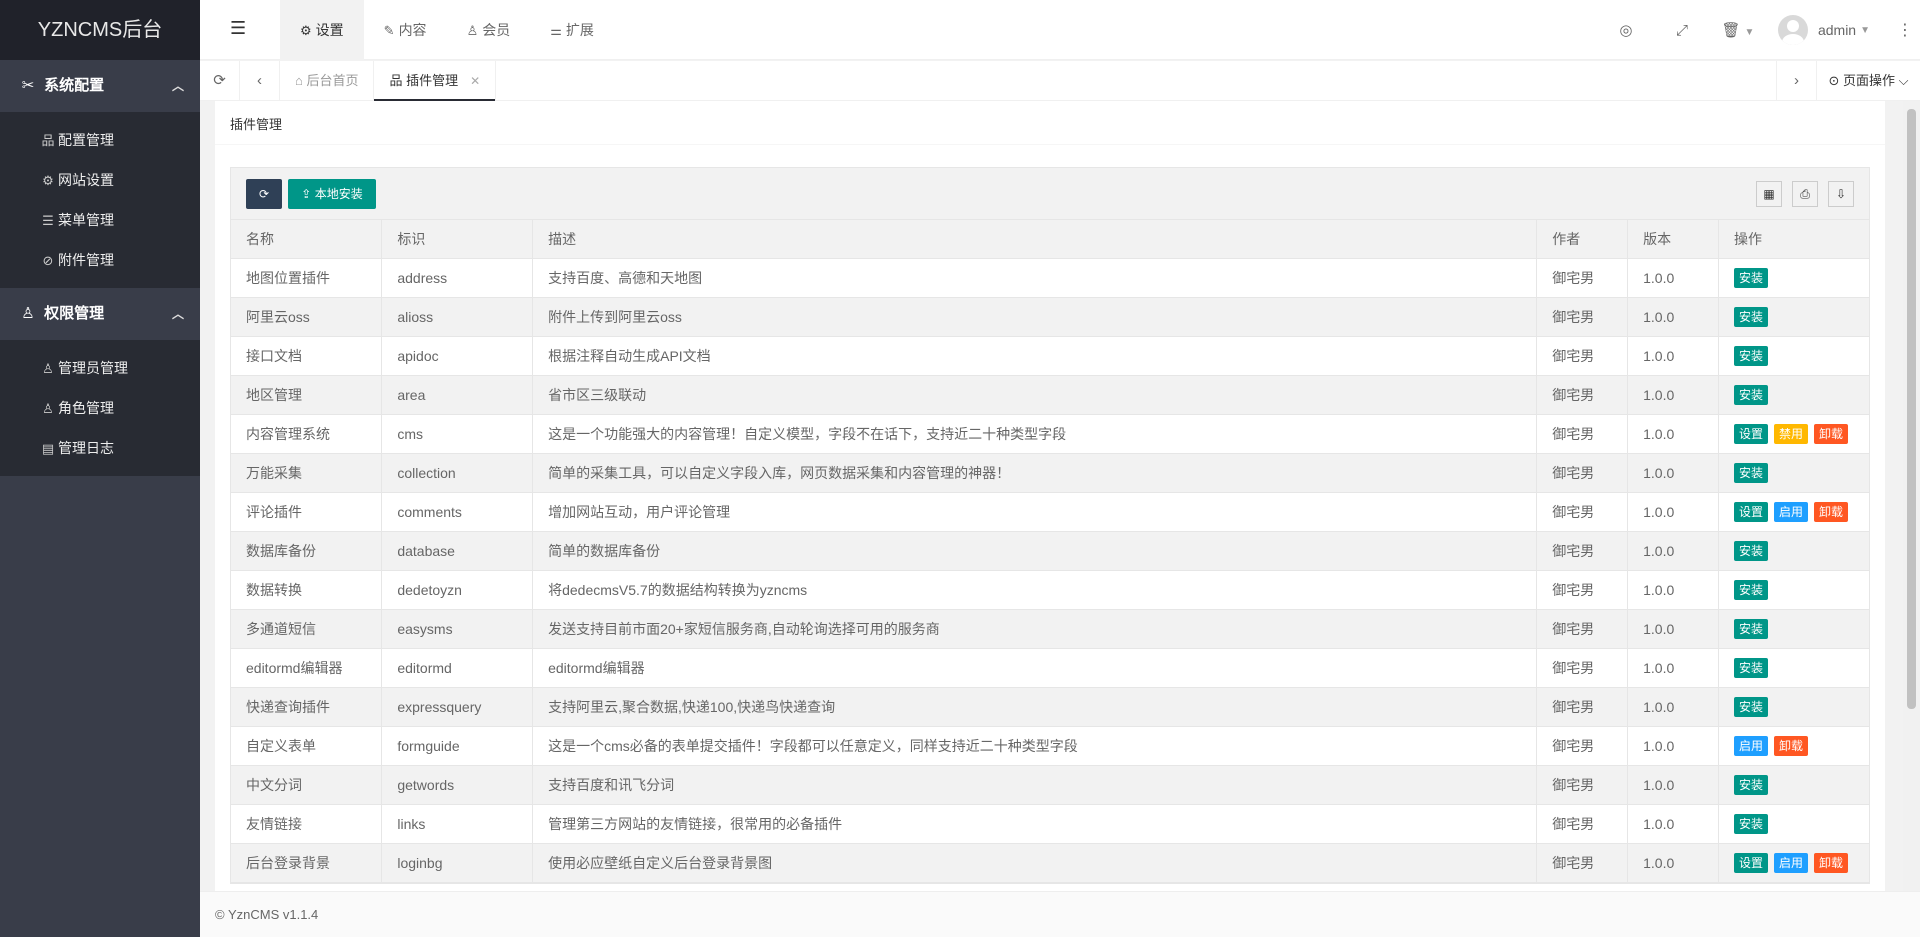  I want to click on more-vertical-icon: ⋮, so click(1905, 30).